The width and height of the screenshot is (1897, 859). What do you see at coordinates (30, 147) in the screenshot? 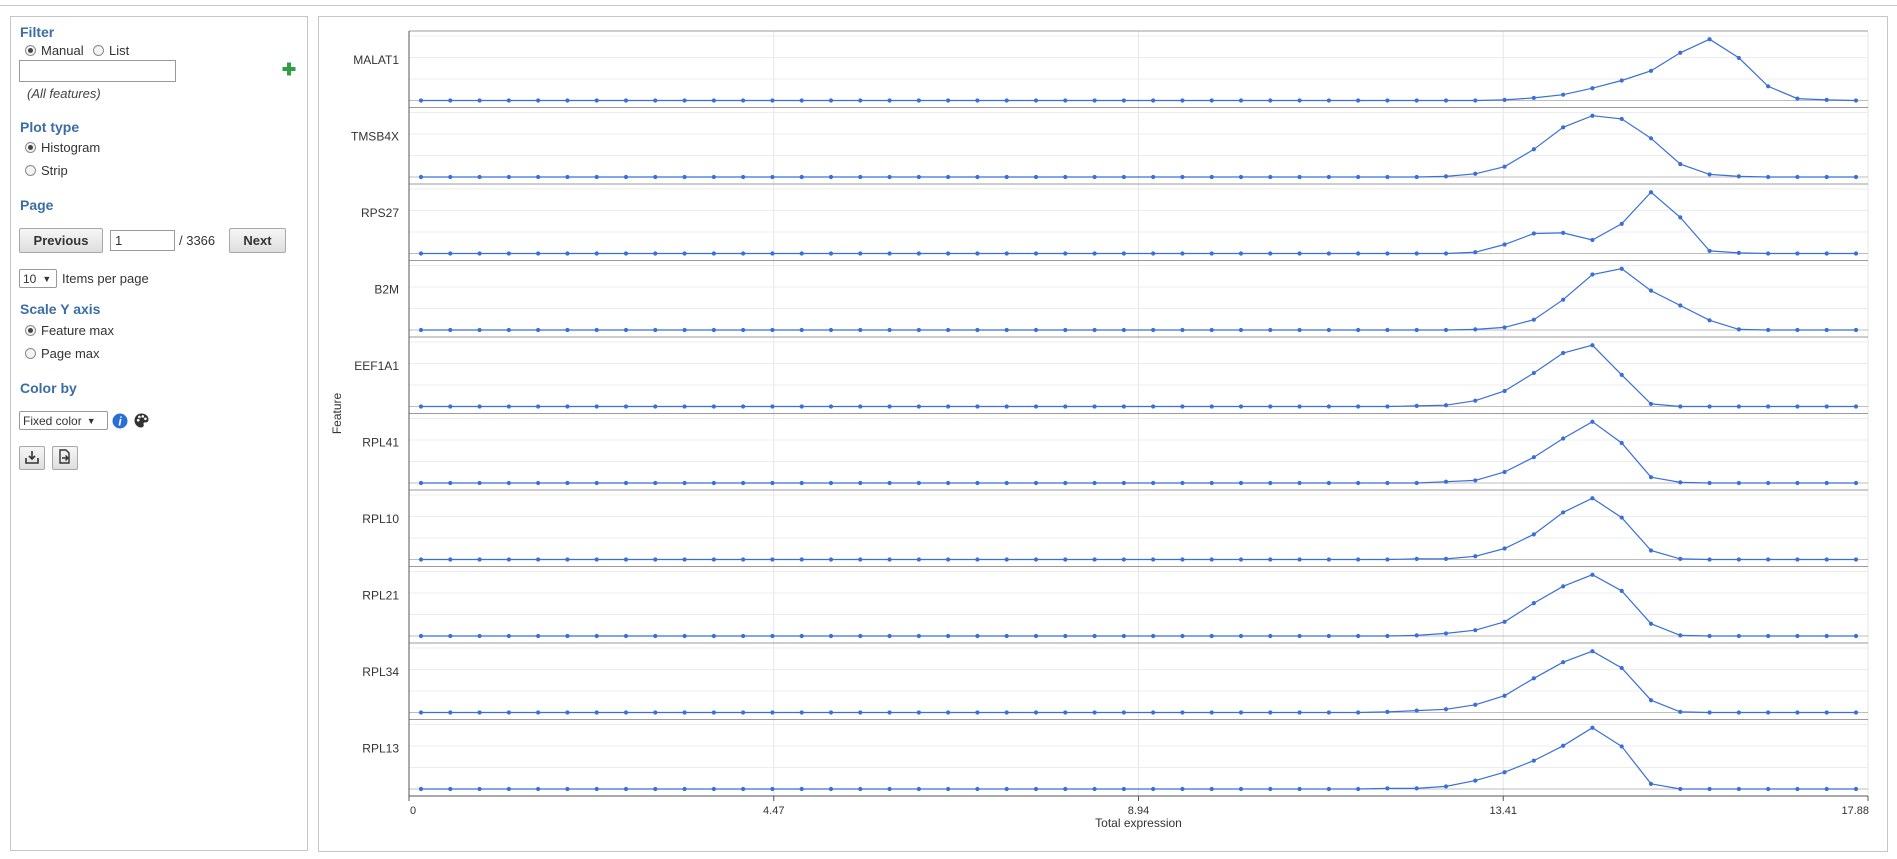
I see `histogram-radio` at bounding box center [30, 147].